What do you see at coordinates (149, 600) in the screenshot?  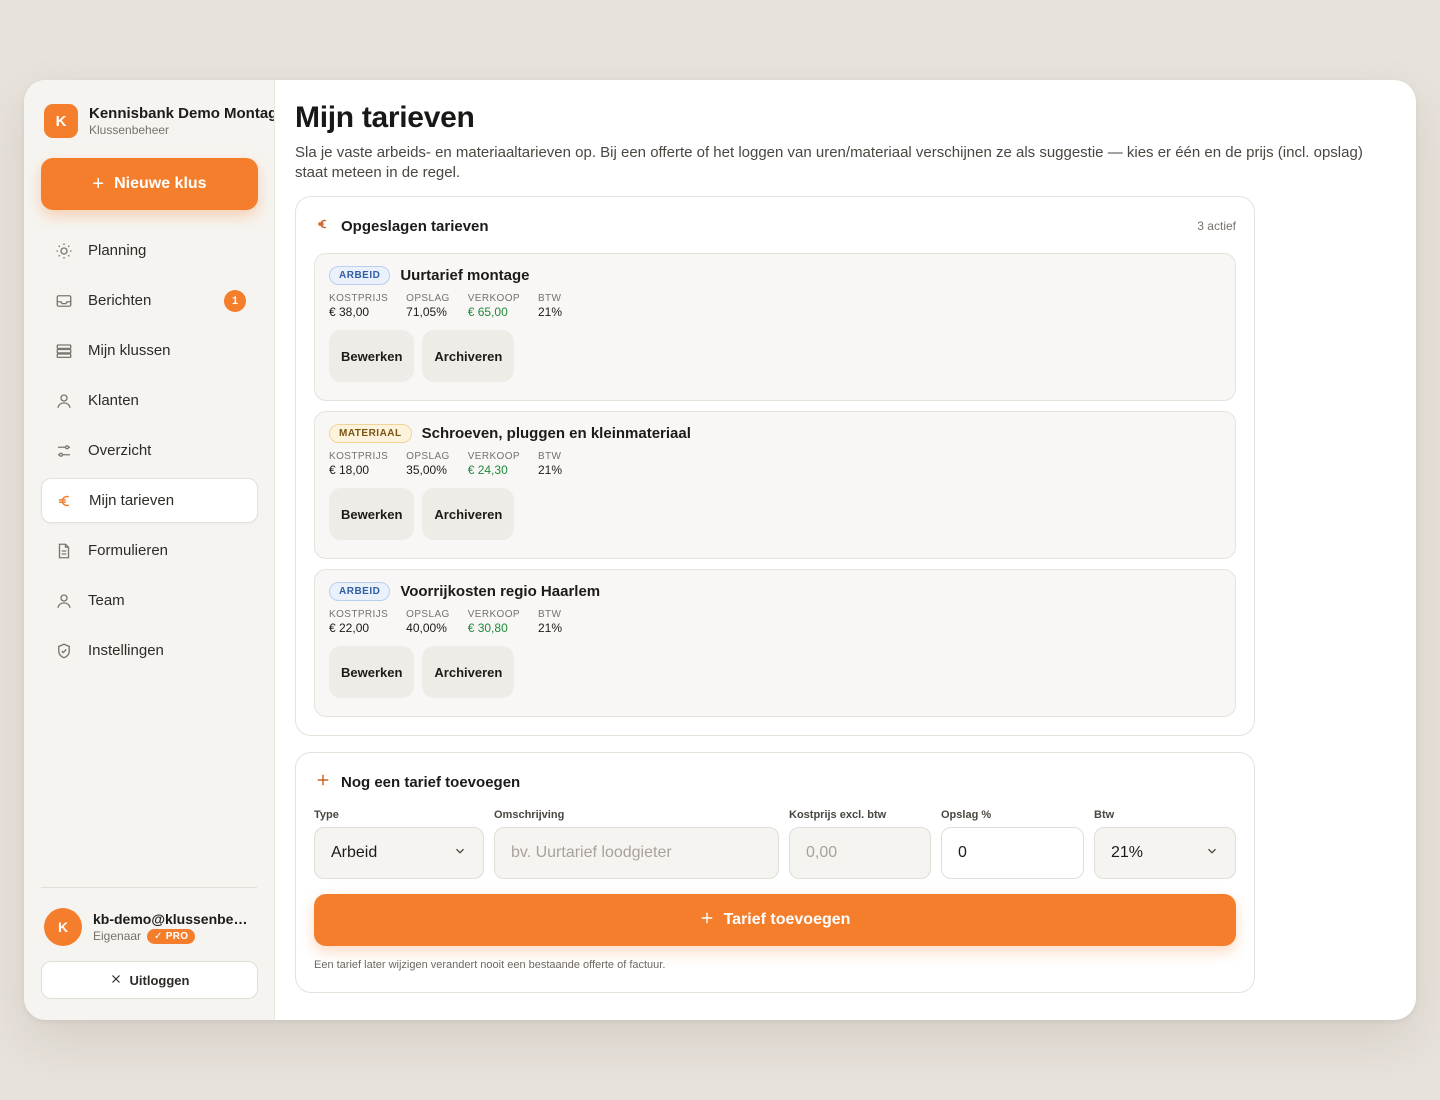 I see `sidebar-item-team: Team` at bounding box center [149, 600].